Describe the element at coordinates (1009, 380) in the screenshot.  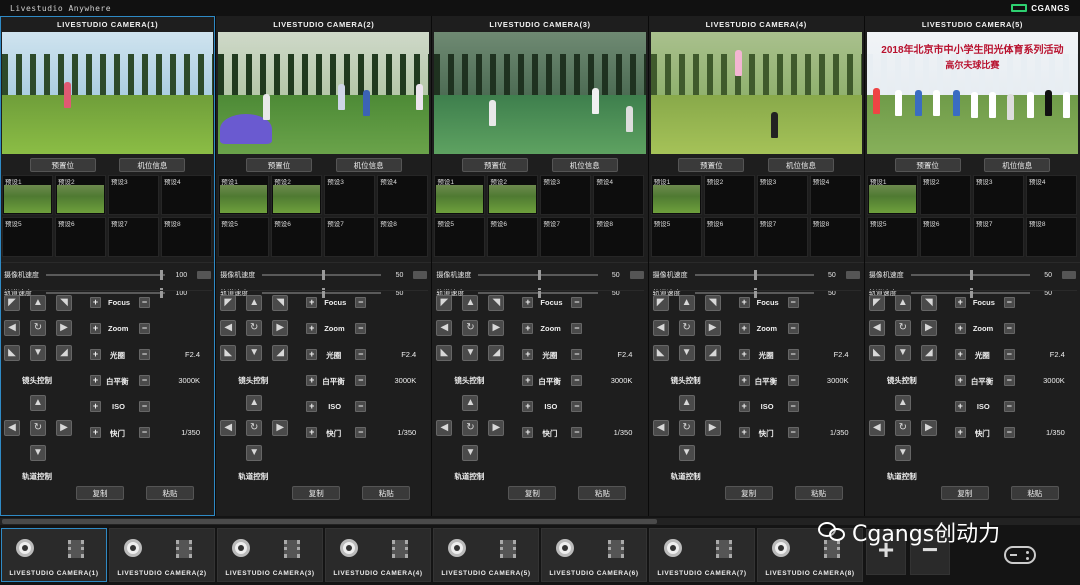
I see `wb-minus-button: −` at that location.